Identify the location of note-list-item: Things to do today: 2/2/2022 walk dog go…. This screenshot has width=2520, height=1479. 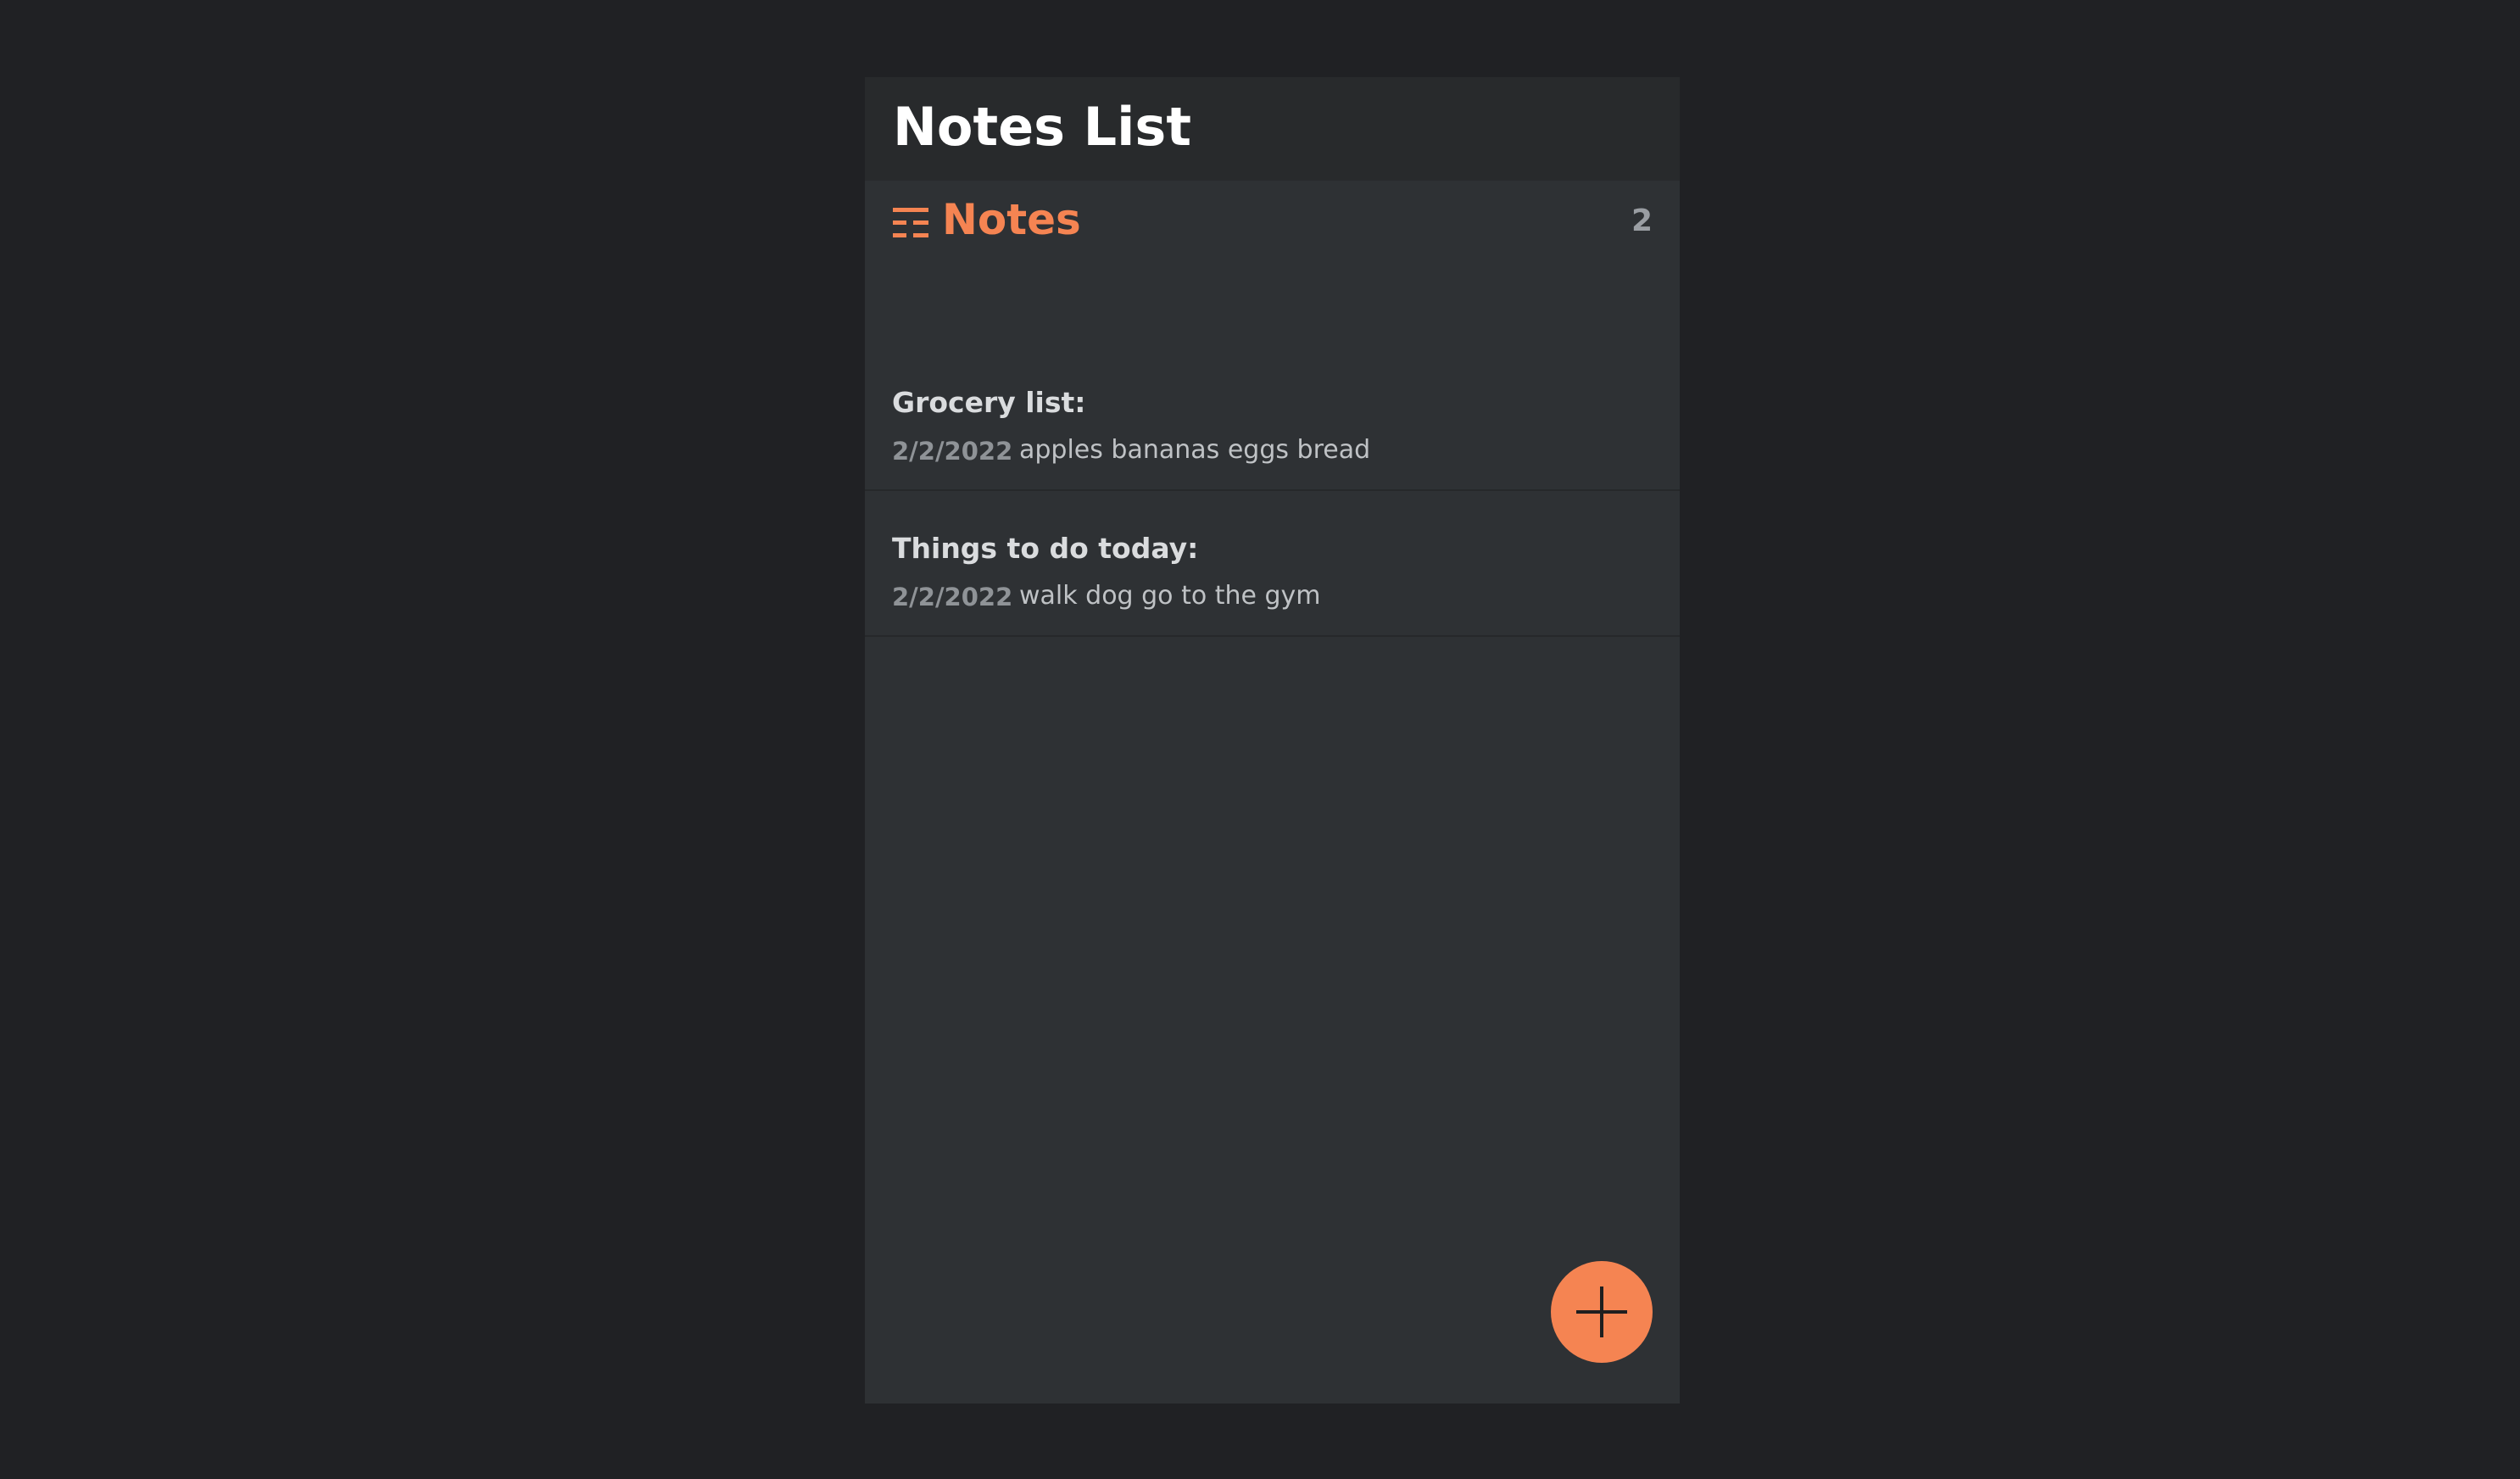
(1272, 564).